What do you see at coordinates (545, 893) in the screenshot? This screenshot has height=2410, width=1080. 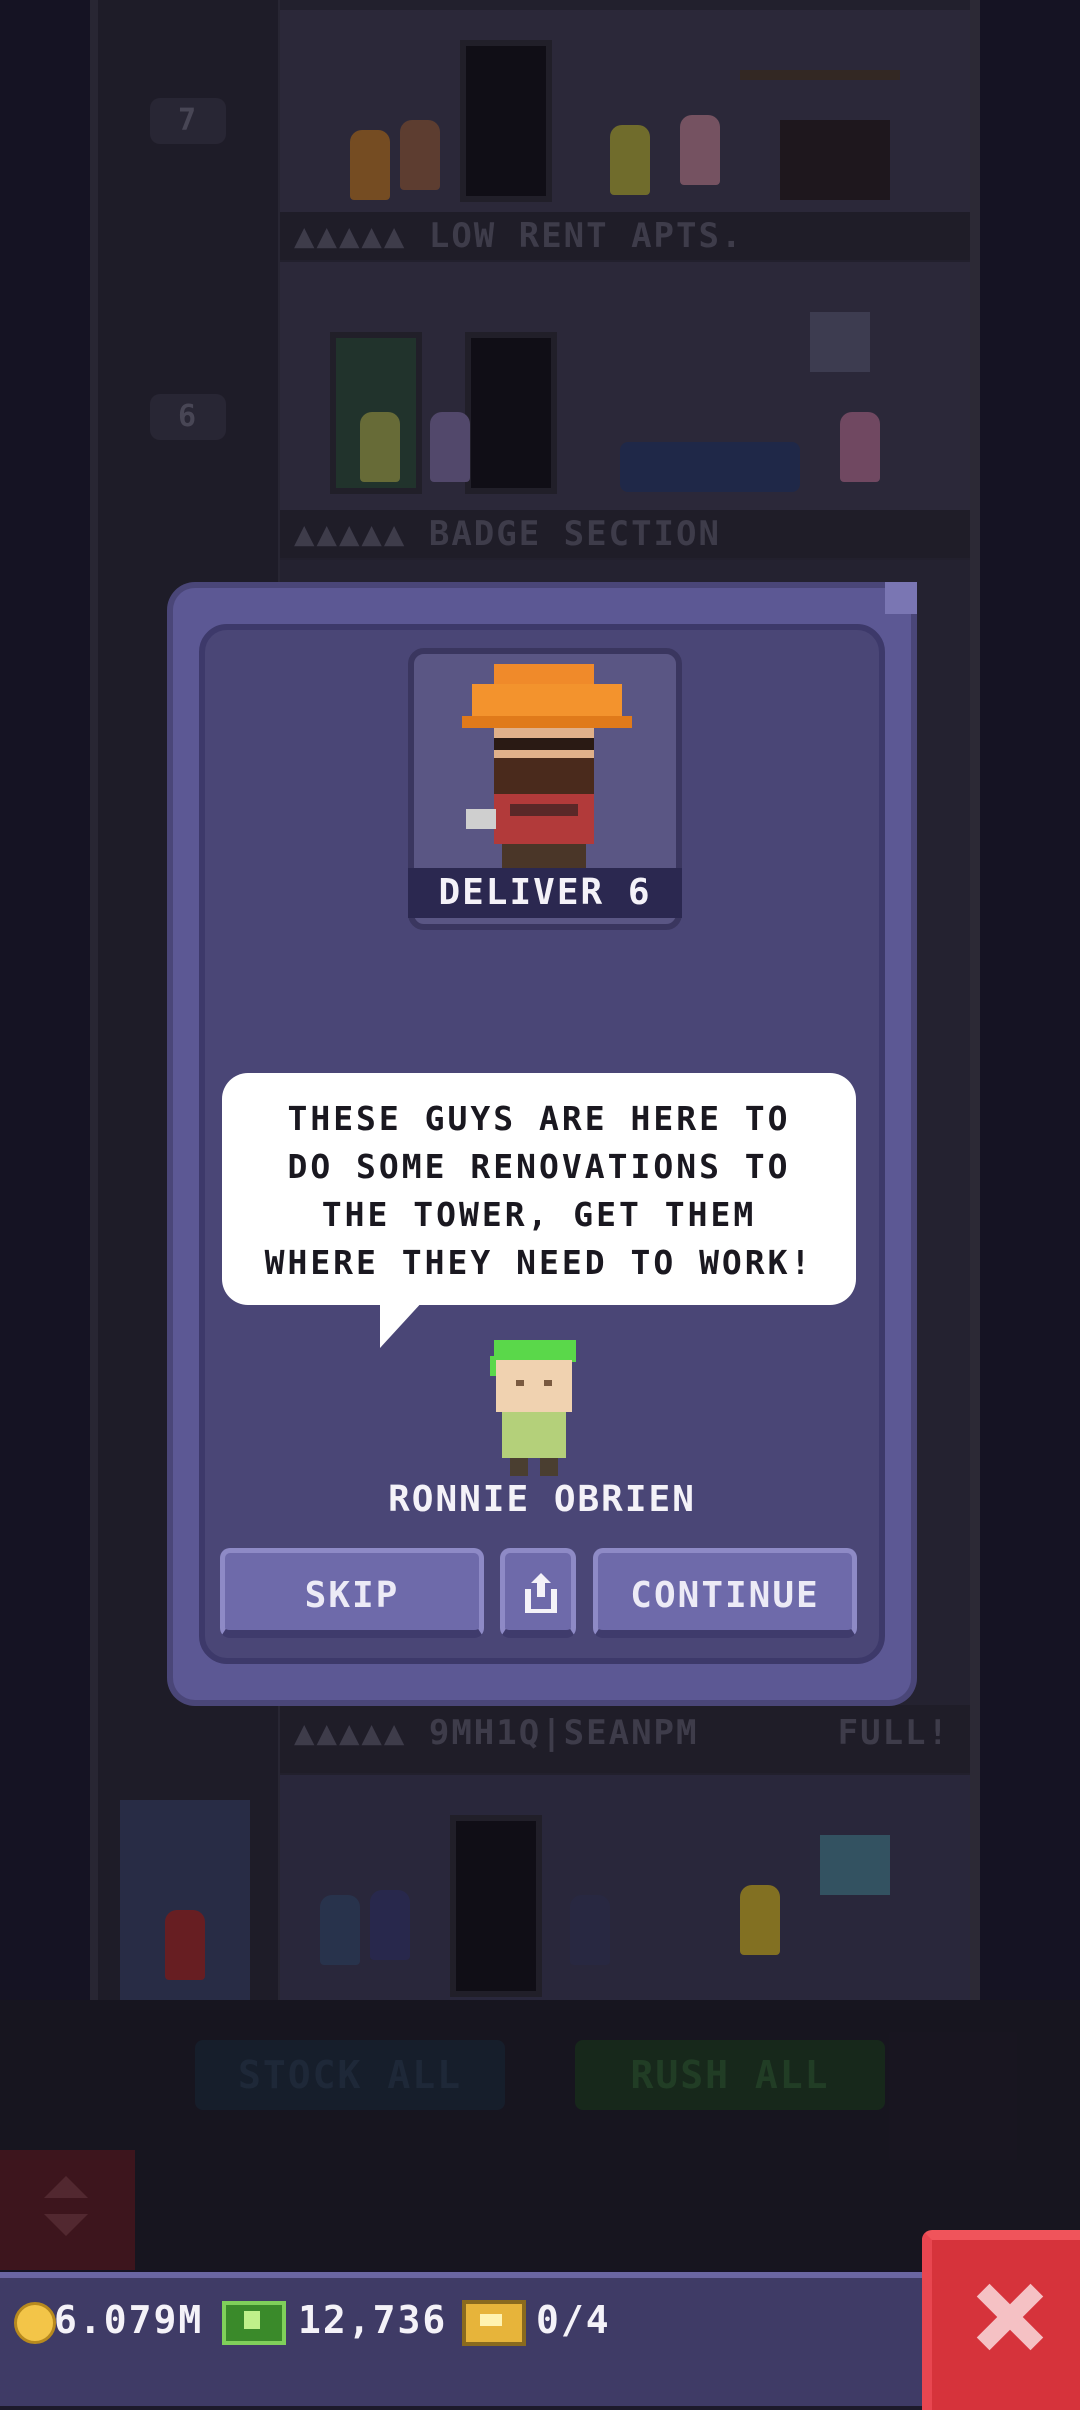 I see `mission-label: DELIVER 6` at bounding box center [545, 893].